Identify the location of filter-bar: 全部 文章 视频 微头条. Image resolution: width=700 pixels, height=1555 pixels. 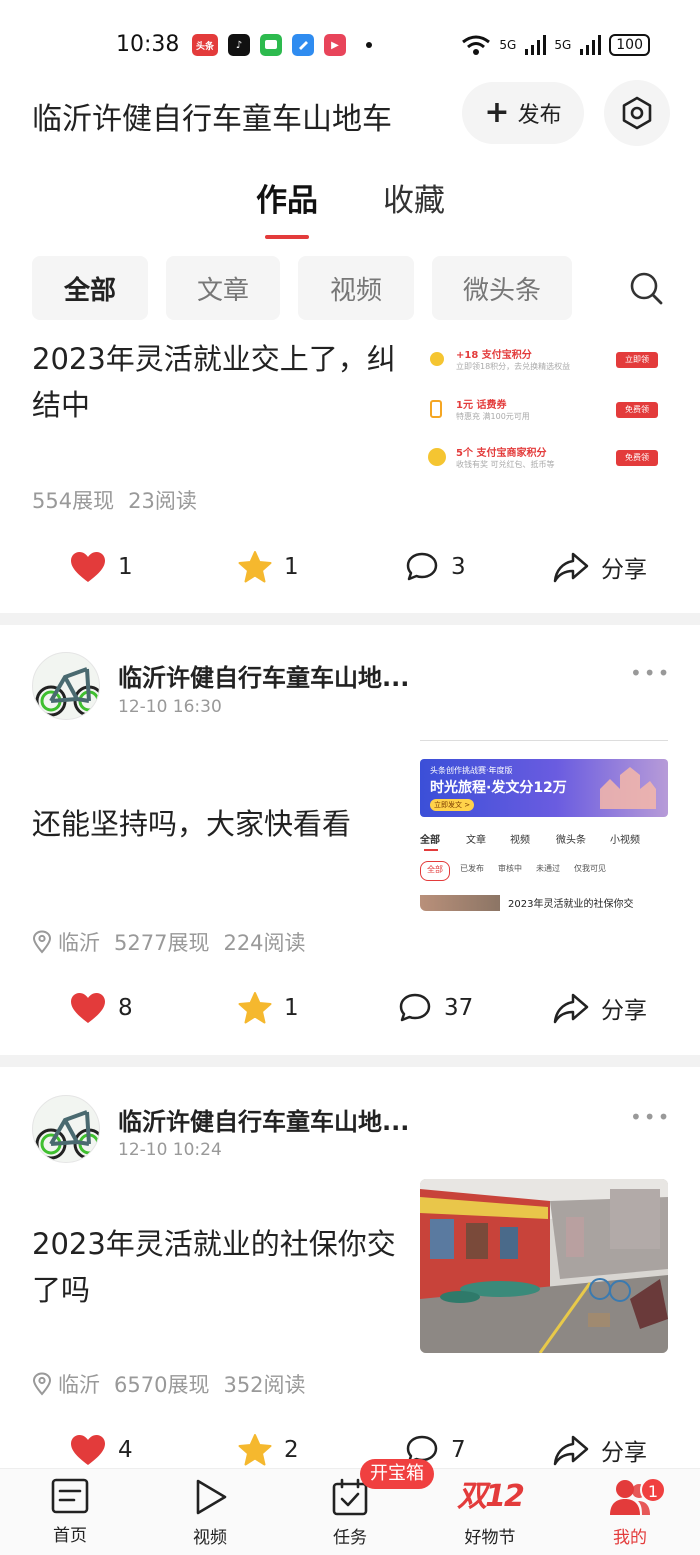
(350, 288).